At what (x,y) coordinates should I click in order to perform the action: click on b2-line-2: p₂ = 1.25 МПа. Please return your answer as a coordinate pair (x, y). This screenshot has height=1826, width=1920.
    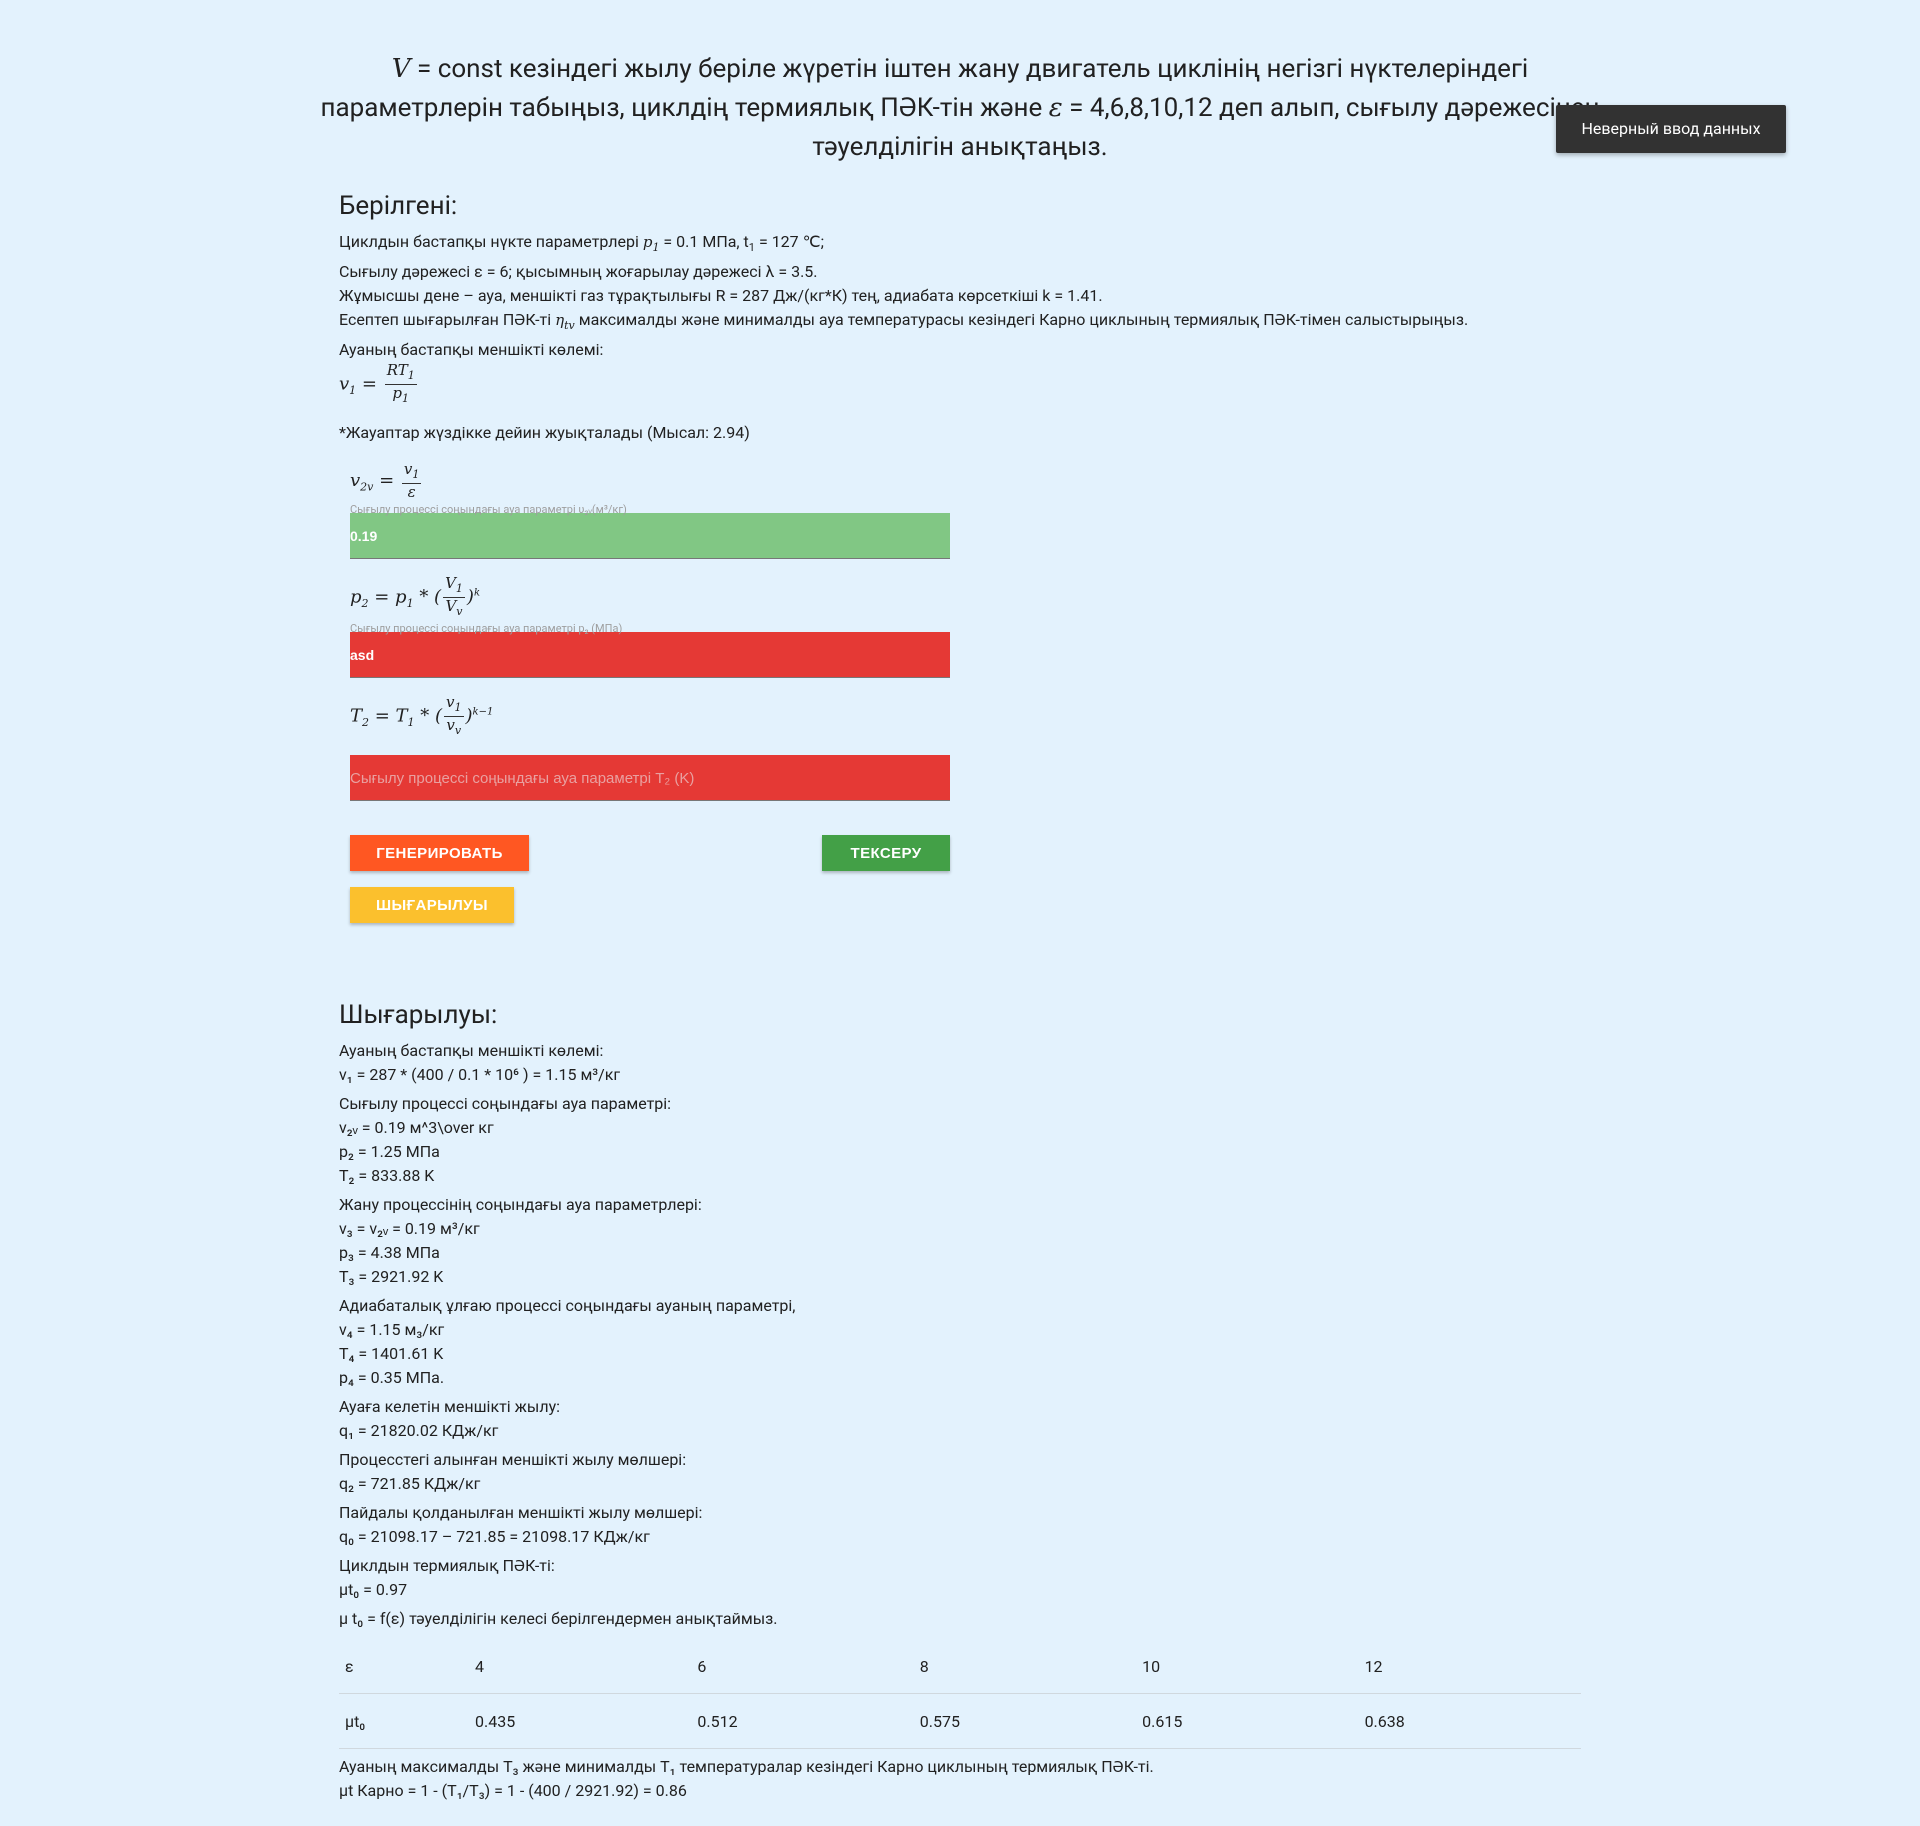
    Looking at the image, I should click on (389, 1152).